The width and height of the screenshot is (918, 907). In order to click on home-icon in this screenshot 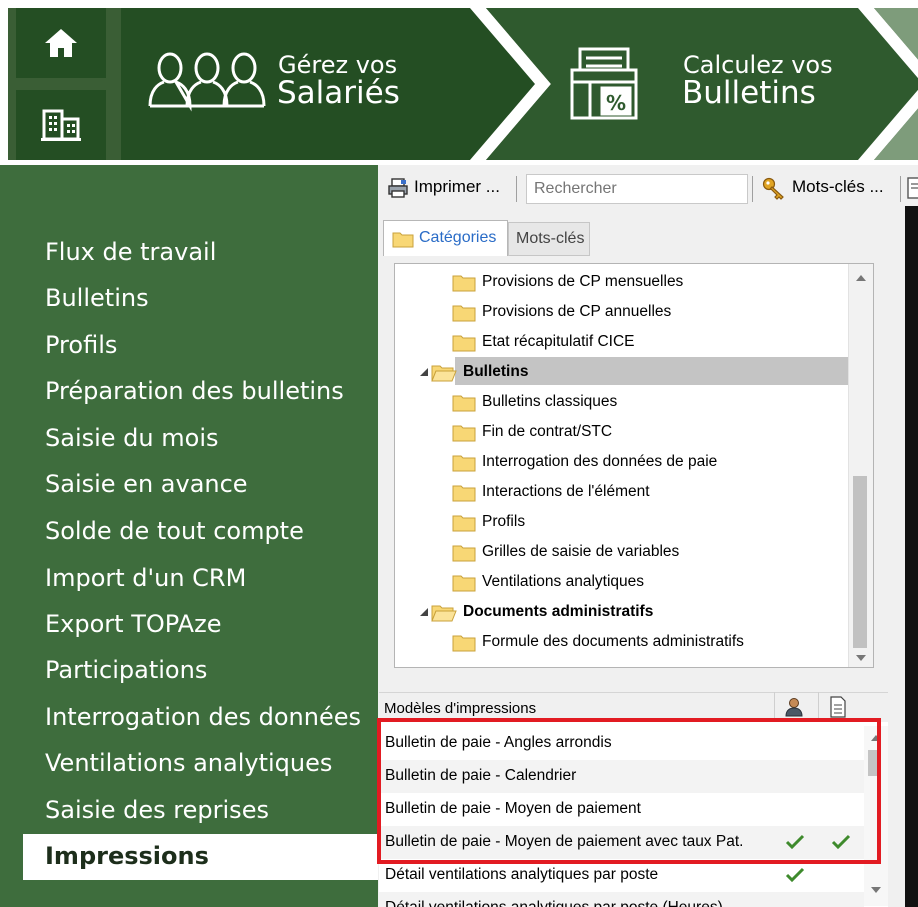, I will do `click(61, 43)`.